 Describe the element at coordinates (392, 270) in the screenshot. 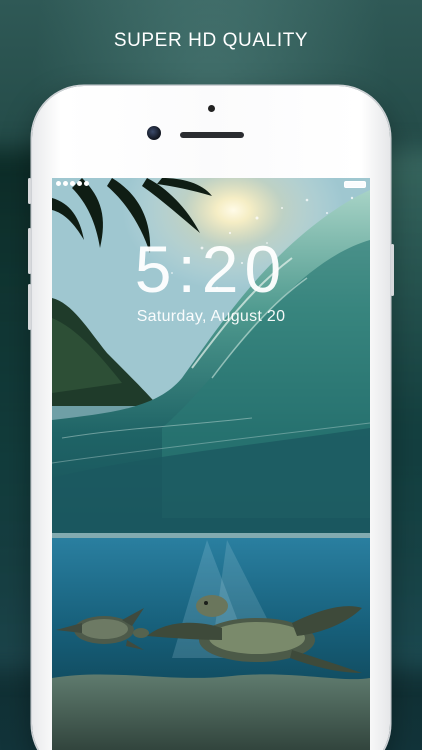

I see `phone-power-button` at that location.